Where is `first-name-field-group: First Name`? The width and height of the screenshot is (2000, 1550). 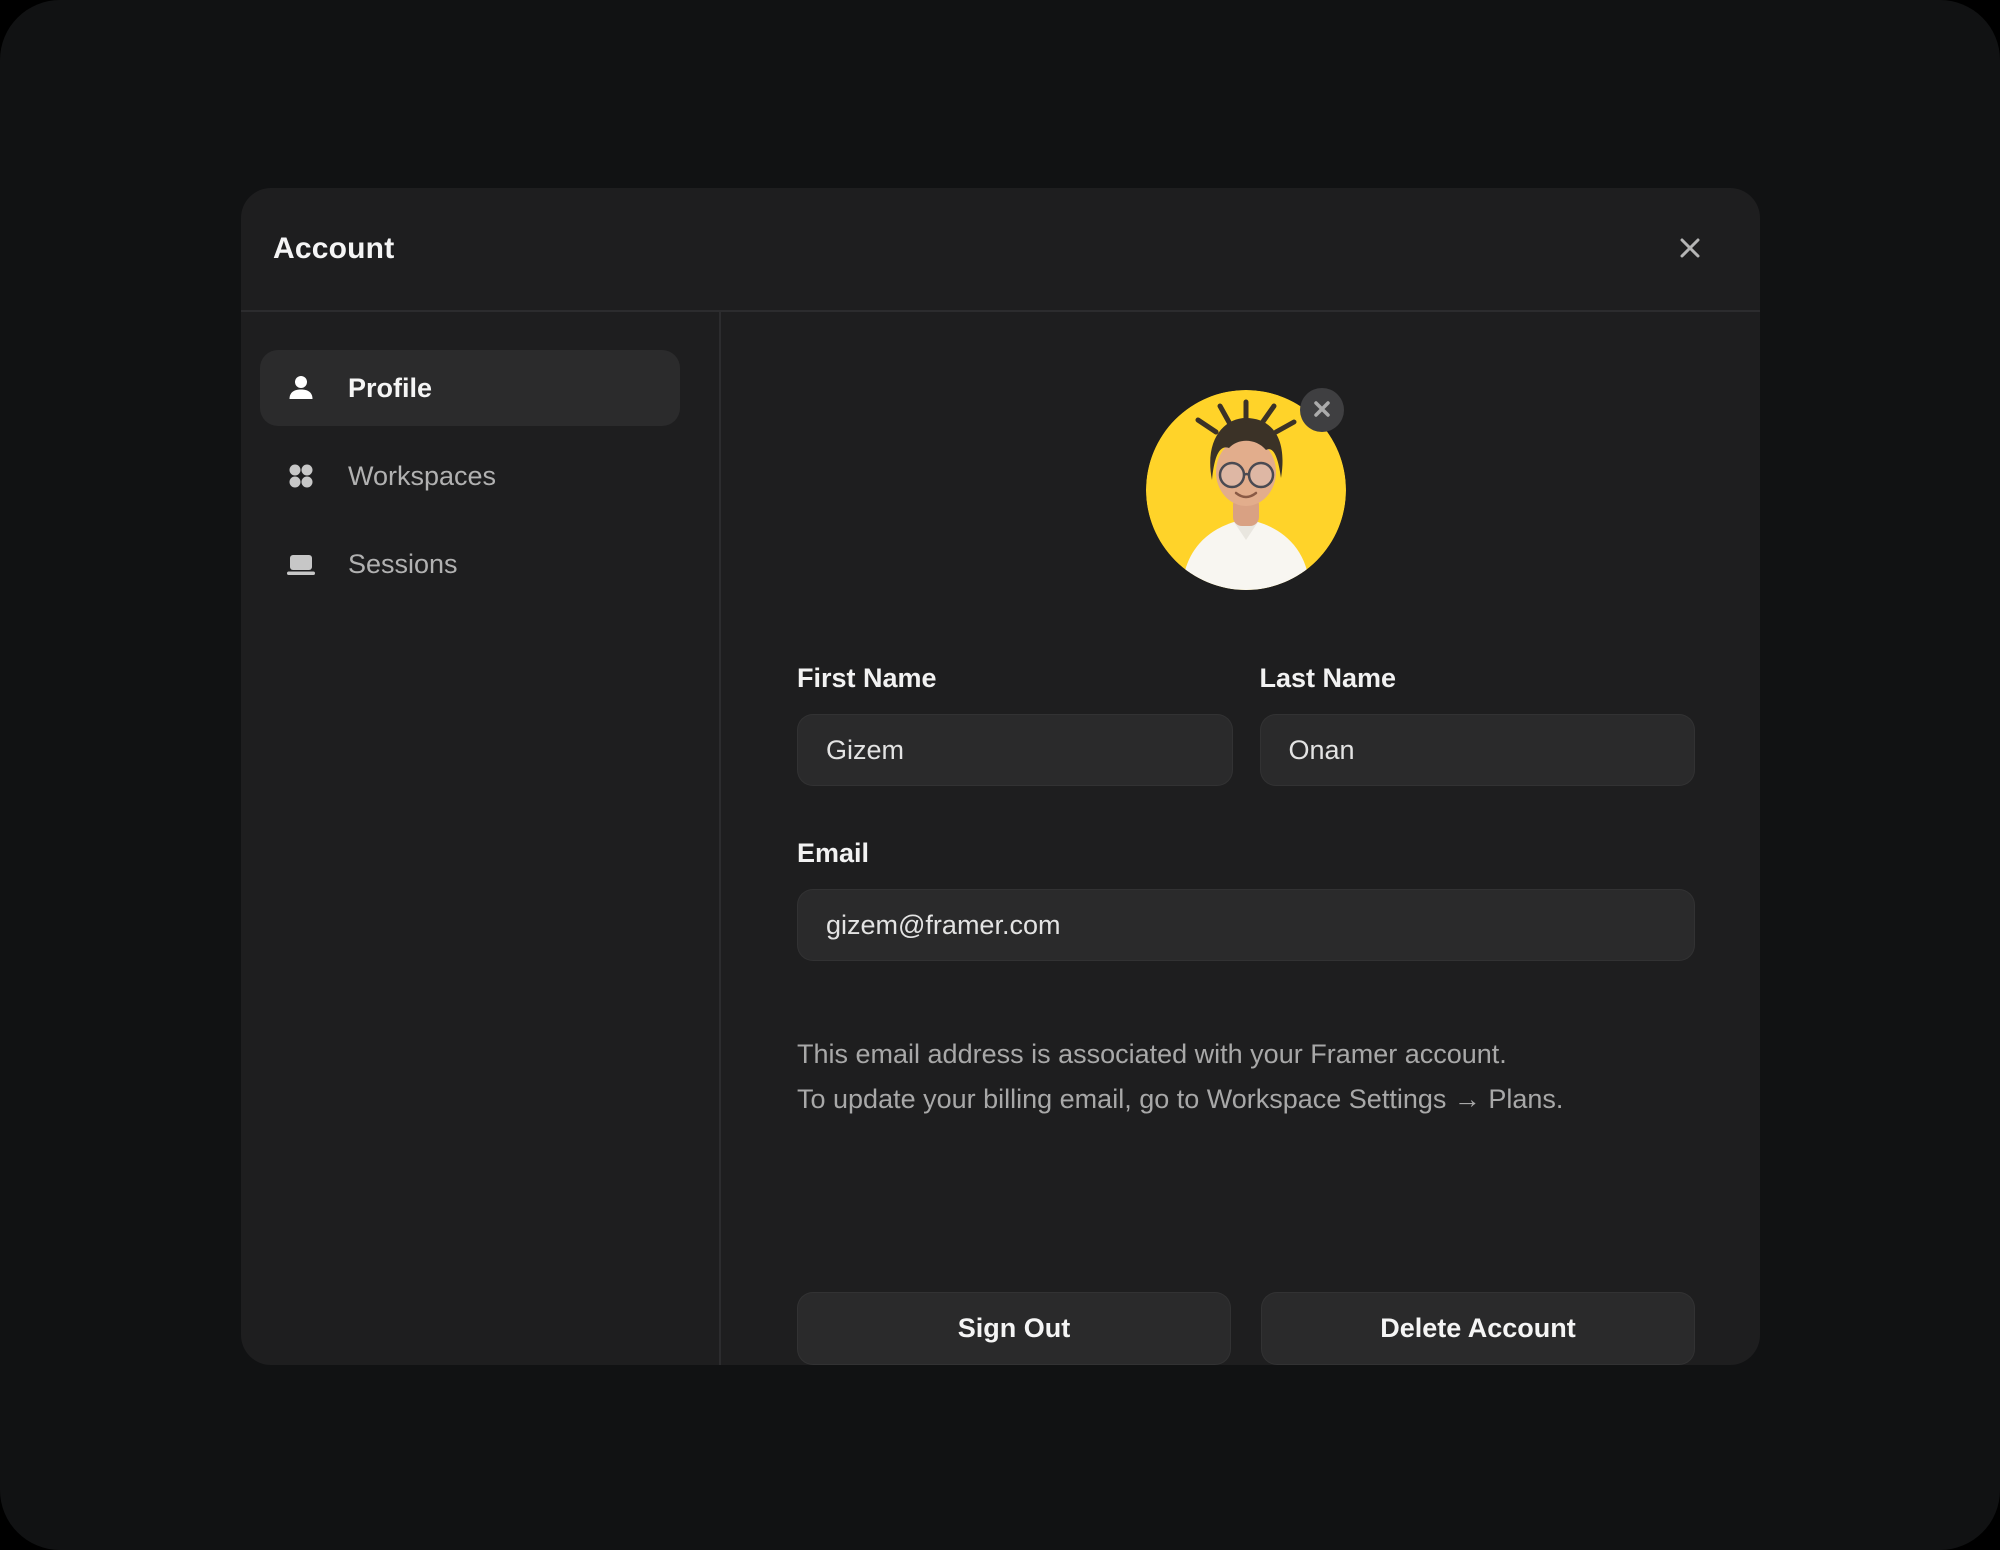
first-name-field-group: First Name is located at coordinates (1015, 724).